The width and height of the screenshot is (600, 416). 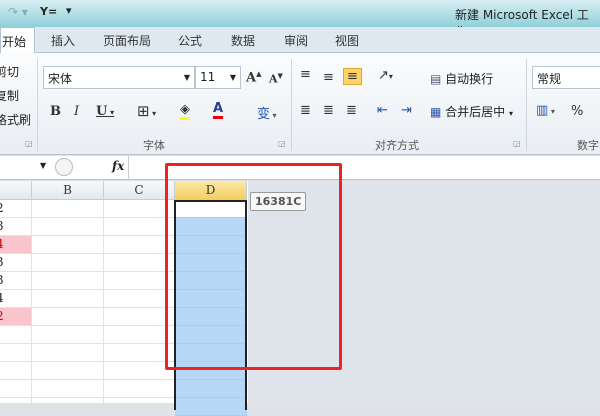 I want to click on font-color-icon: A, so click(x=218, y=110).